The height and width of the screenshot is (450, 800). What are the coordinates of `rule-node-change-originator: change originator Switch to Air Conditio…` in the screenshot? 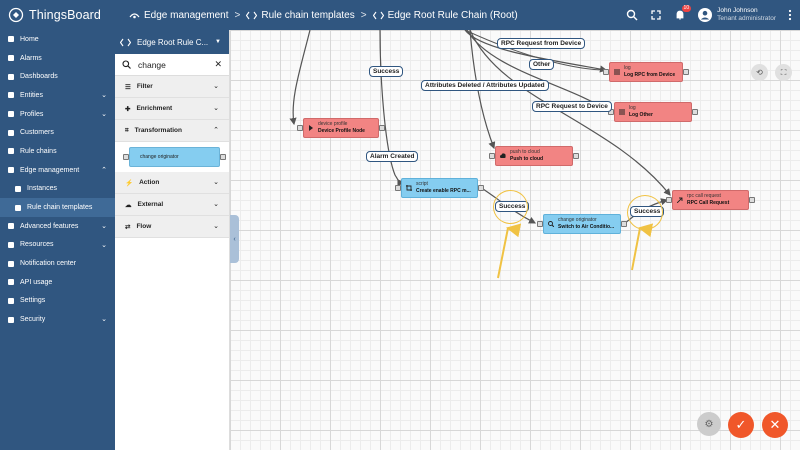 It's located at (582, 224).